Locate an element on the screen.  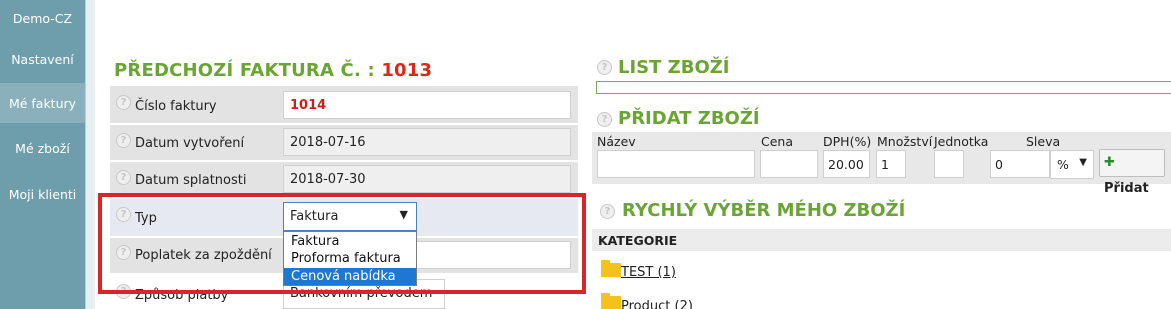
name-label: Název is located at coordinates (616, 141).